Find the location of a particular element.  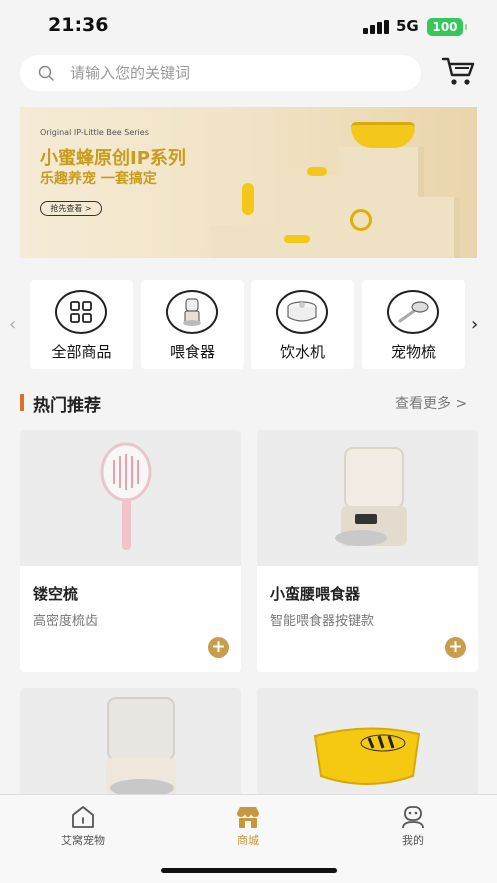

search-input is located at coordinates (240, 73).